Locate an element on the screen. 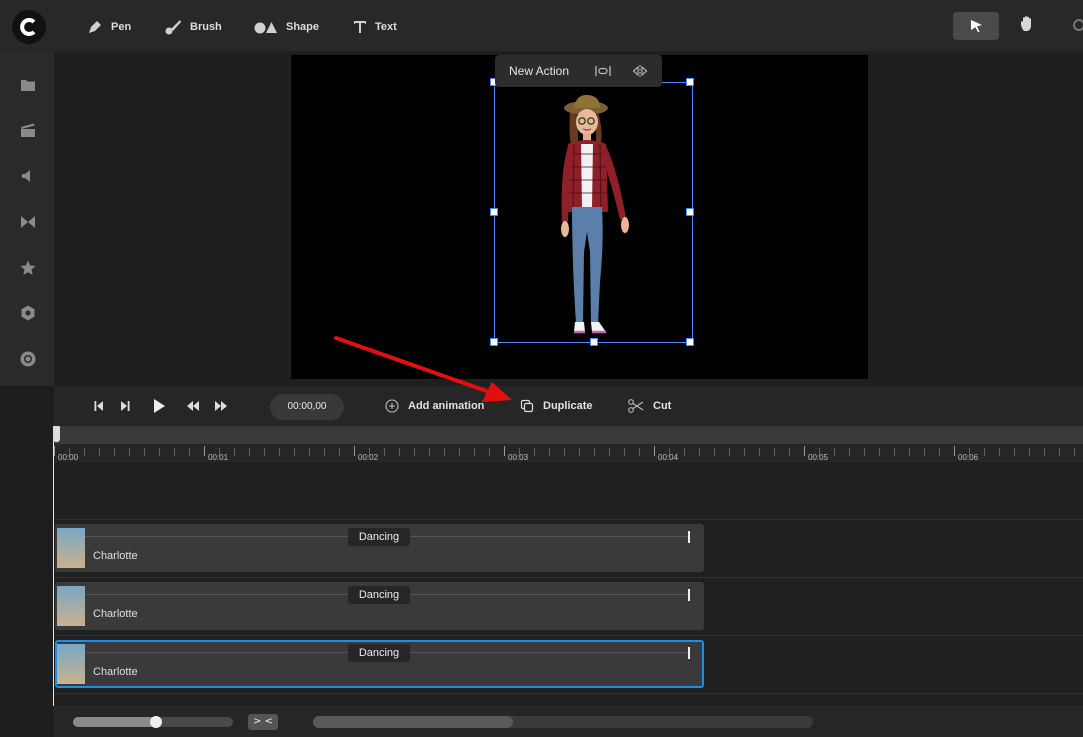 The image size is (1083, 737). brush-icon is located at coordinates (173, 27).